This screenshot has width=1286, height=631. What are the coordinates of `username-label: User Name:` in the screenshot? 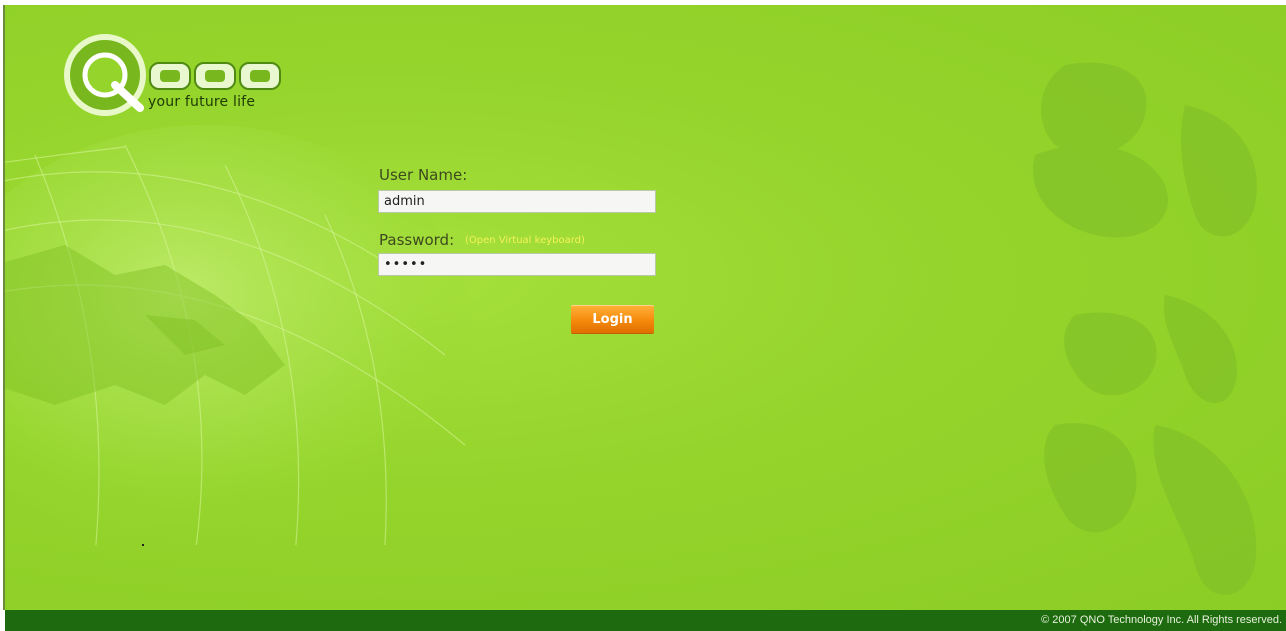 It's located at (423, 175).